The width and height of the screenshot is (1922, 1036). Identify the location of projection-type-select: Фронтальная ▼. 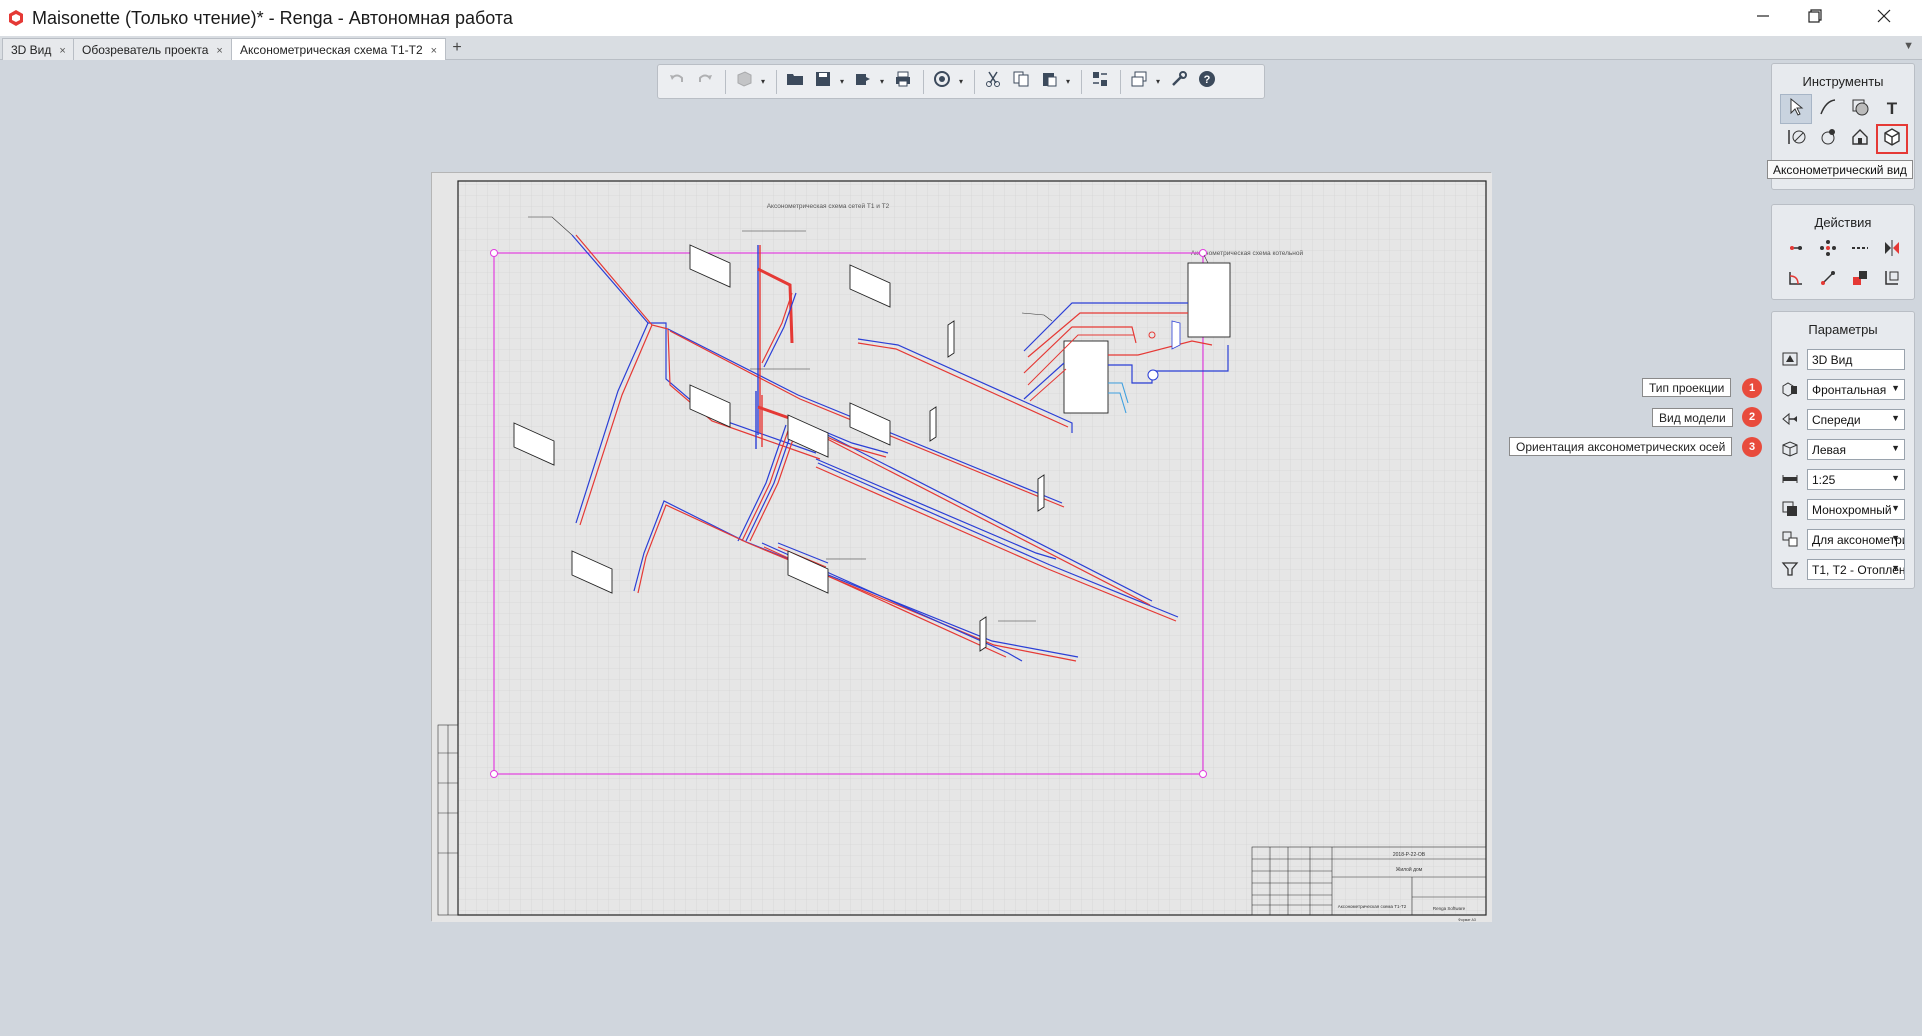
(1856, 389).